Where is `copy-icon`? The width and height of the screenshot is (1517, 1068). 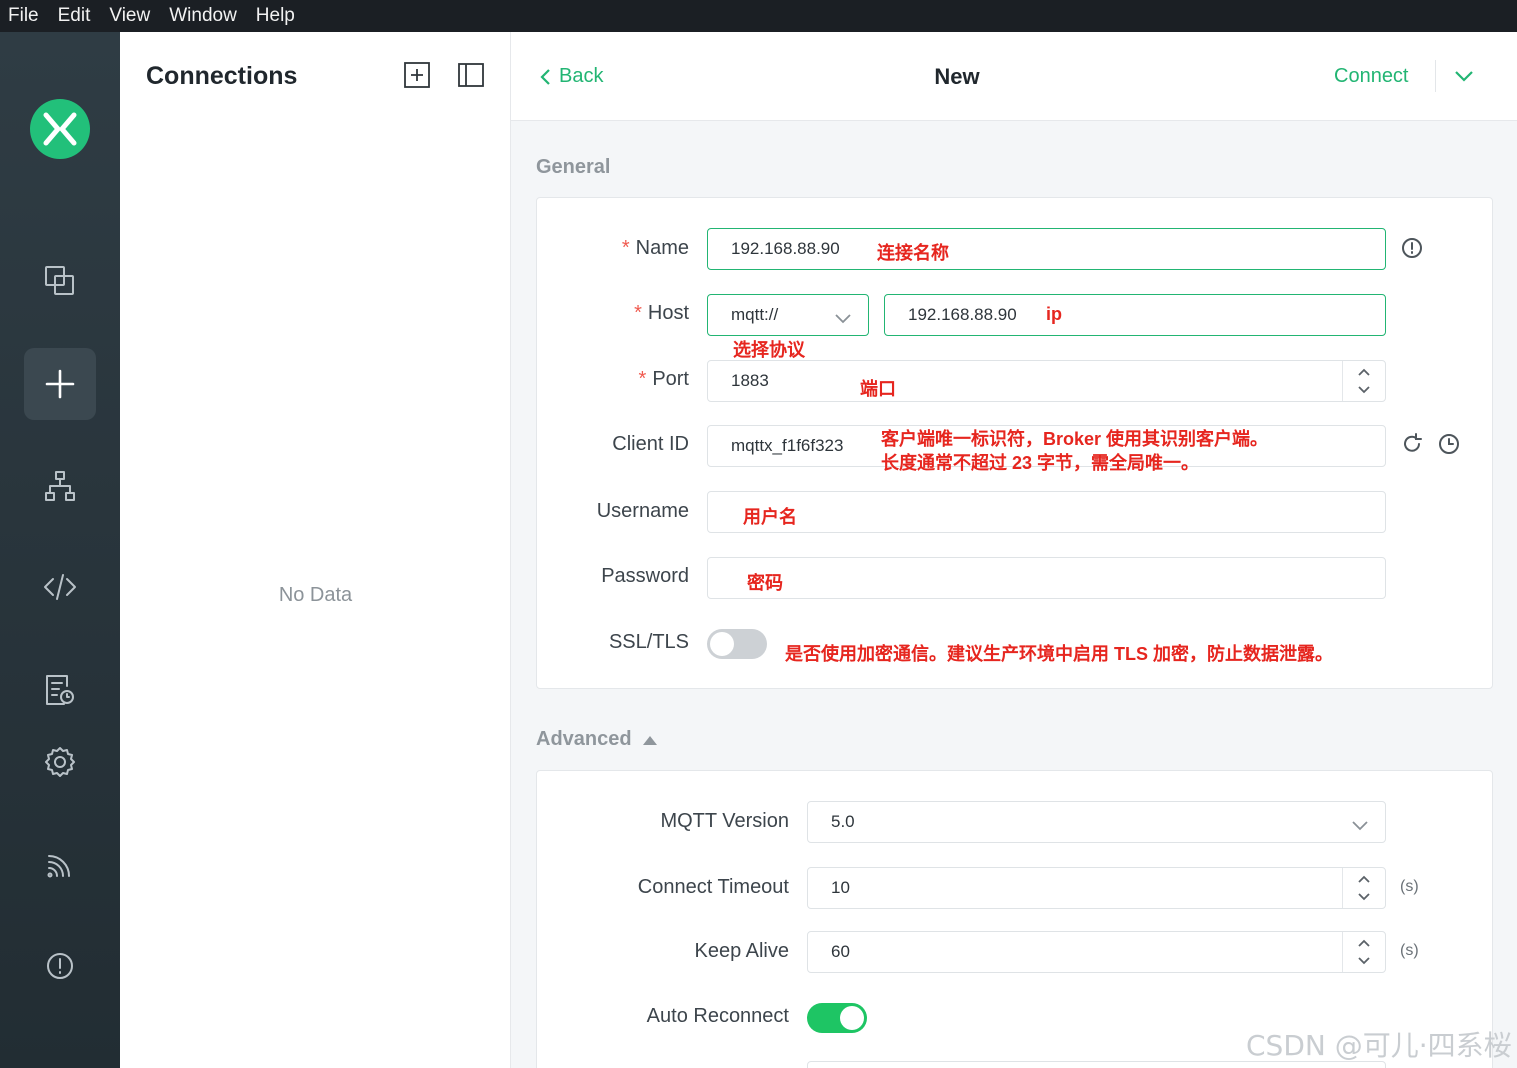 copy-icon is located at coordinates (60, 281).